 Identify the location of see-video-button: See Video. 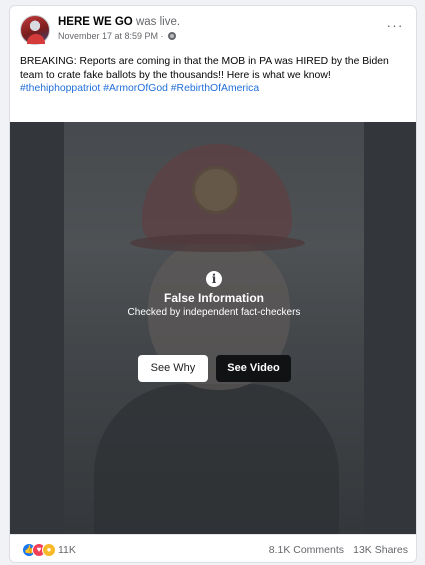
(253, 368).